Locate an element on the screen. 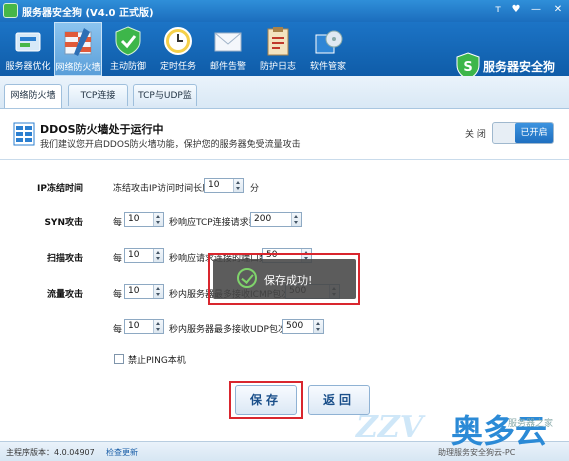 The width and height of the screenshot is (569, 461). toolbar-label: 网络防火墙 is located at coordinates (78, 68).